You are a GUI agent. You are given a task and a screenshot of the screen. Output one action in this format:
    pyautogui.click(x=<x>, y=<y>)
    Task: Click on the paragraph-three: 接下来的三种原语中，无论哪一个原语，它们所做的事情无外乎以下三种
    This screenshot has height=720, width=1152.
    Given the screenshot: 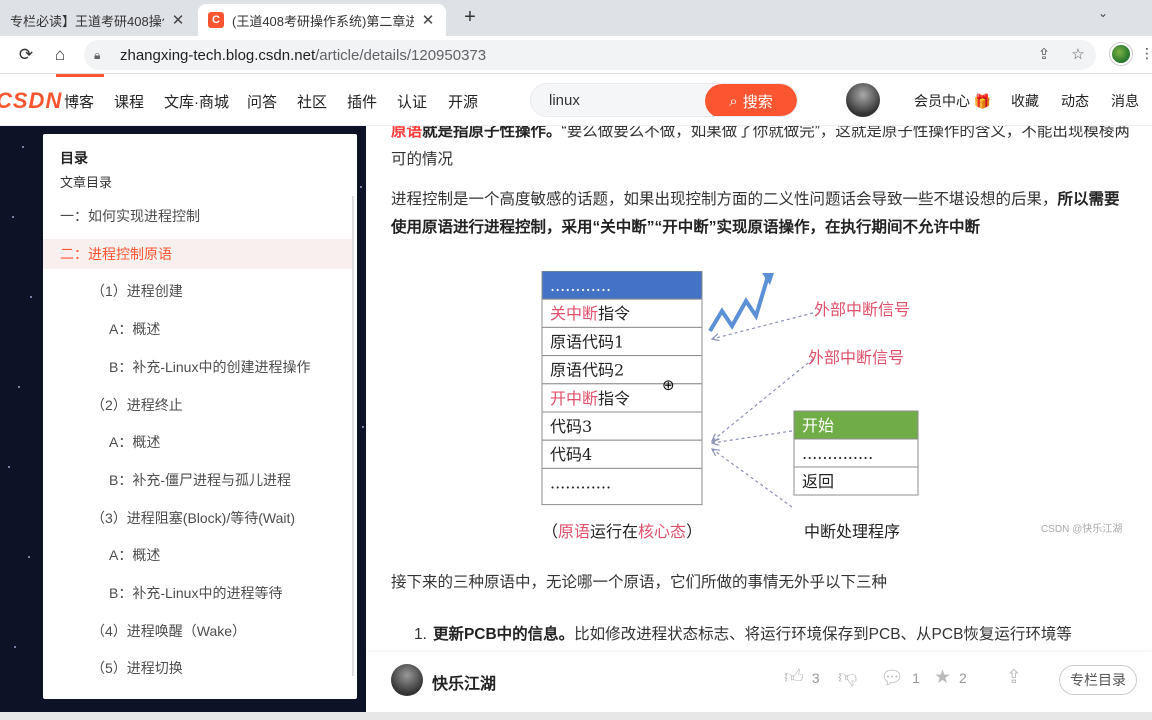 What is the action you would take?
    pyautogui.click(x=639, y=582)
    